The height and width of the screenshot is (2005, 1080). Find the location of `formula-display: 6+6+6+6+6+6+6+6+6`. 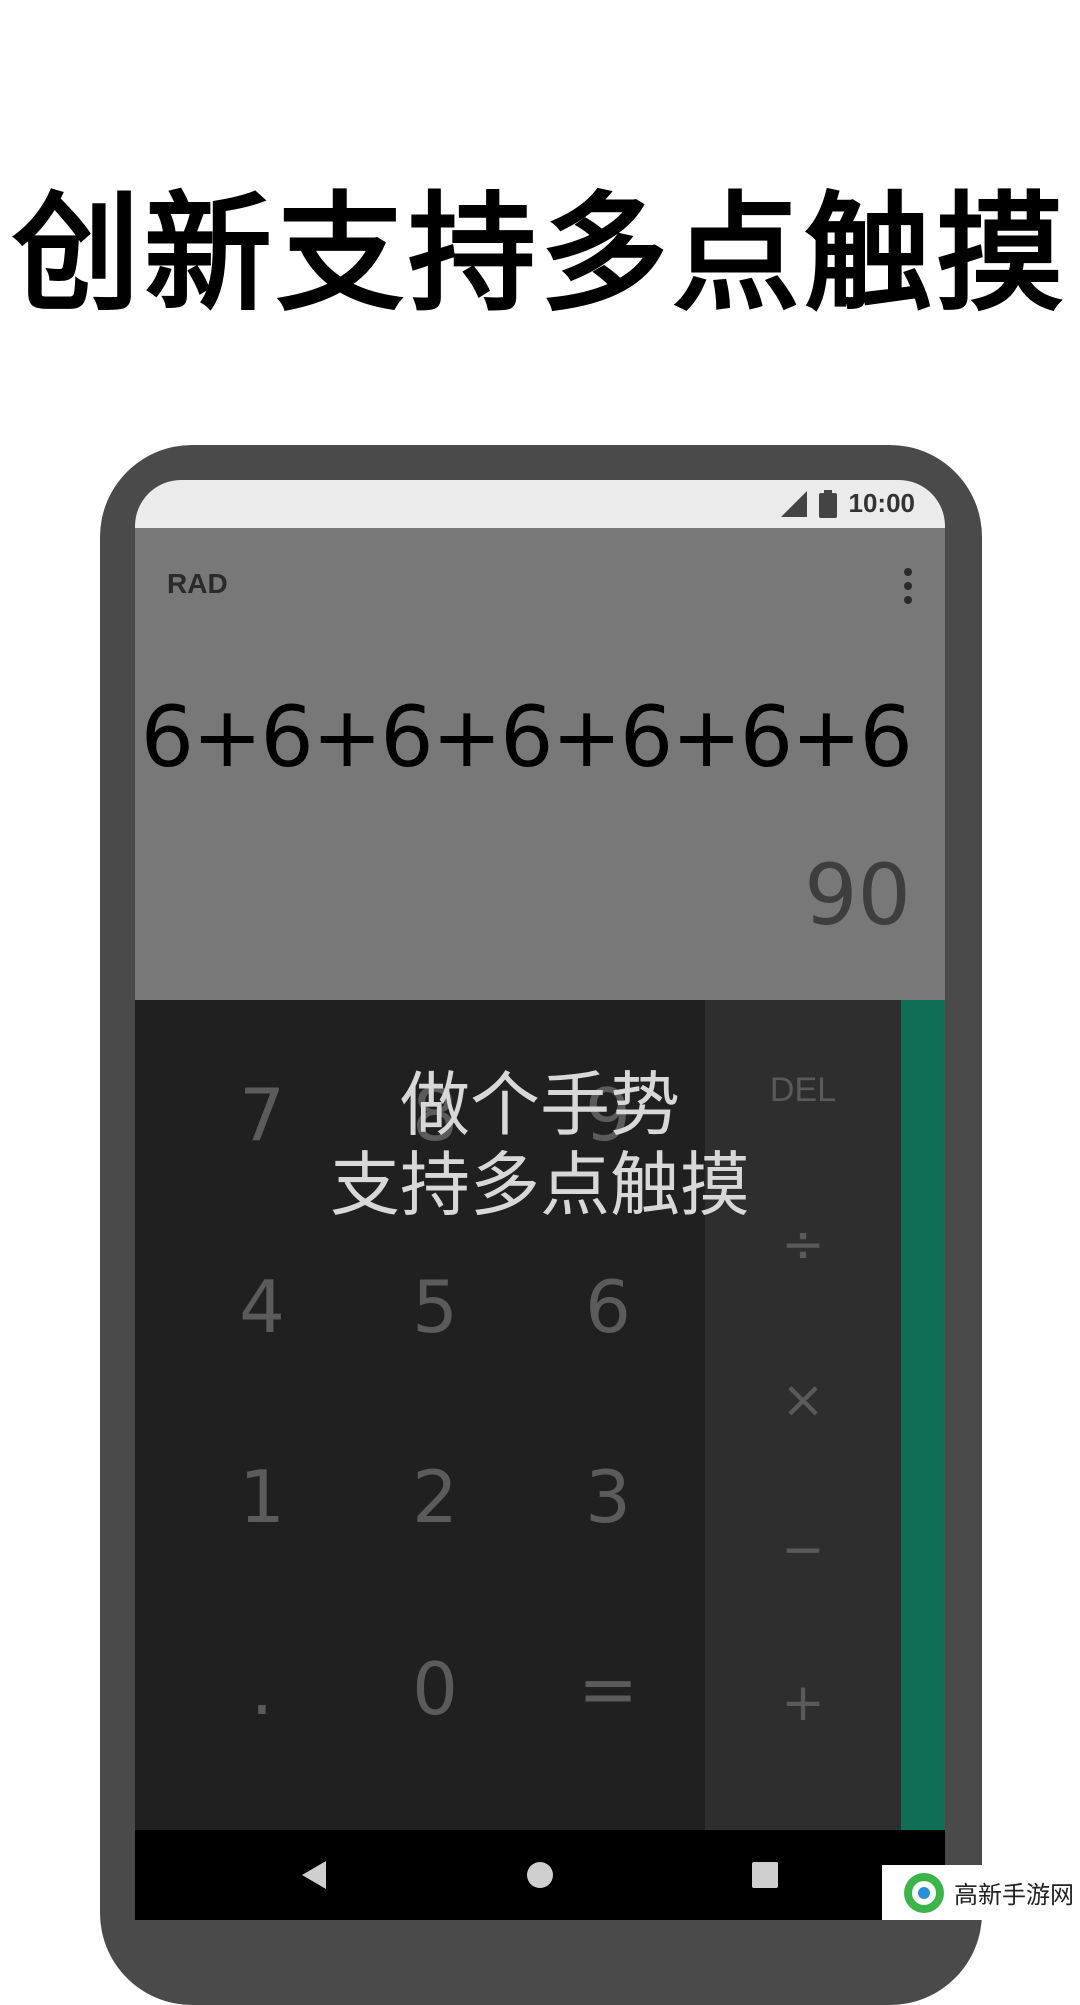

formula-display: 6+6+6+6+6+6+6+6+6 is located at coordinates (524, 737).